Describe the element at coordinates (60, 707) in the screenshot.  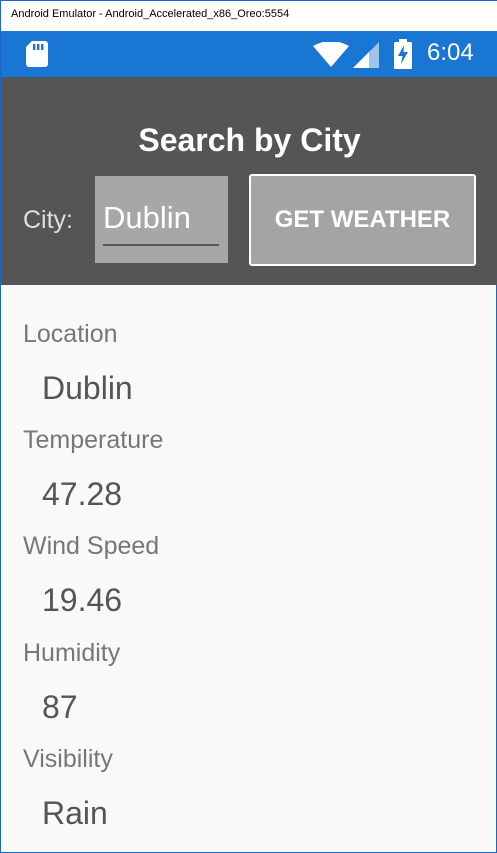
I see `humidity-value: 87` at that location.